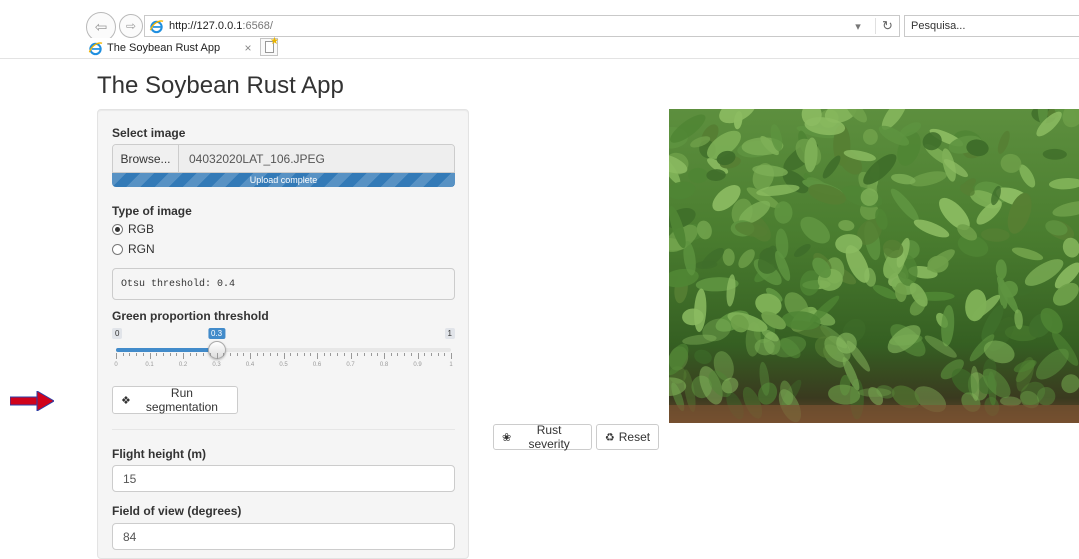 This screenshot has width=1079, height=559. Describe the element at coordinates (507, 437) in the screenshot. I see `leaf-icon: ❀` at that location.